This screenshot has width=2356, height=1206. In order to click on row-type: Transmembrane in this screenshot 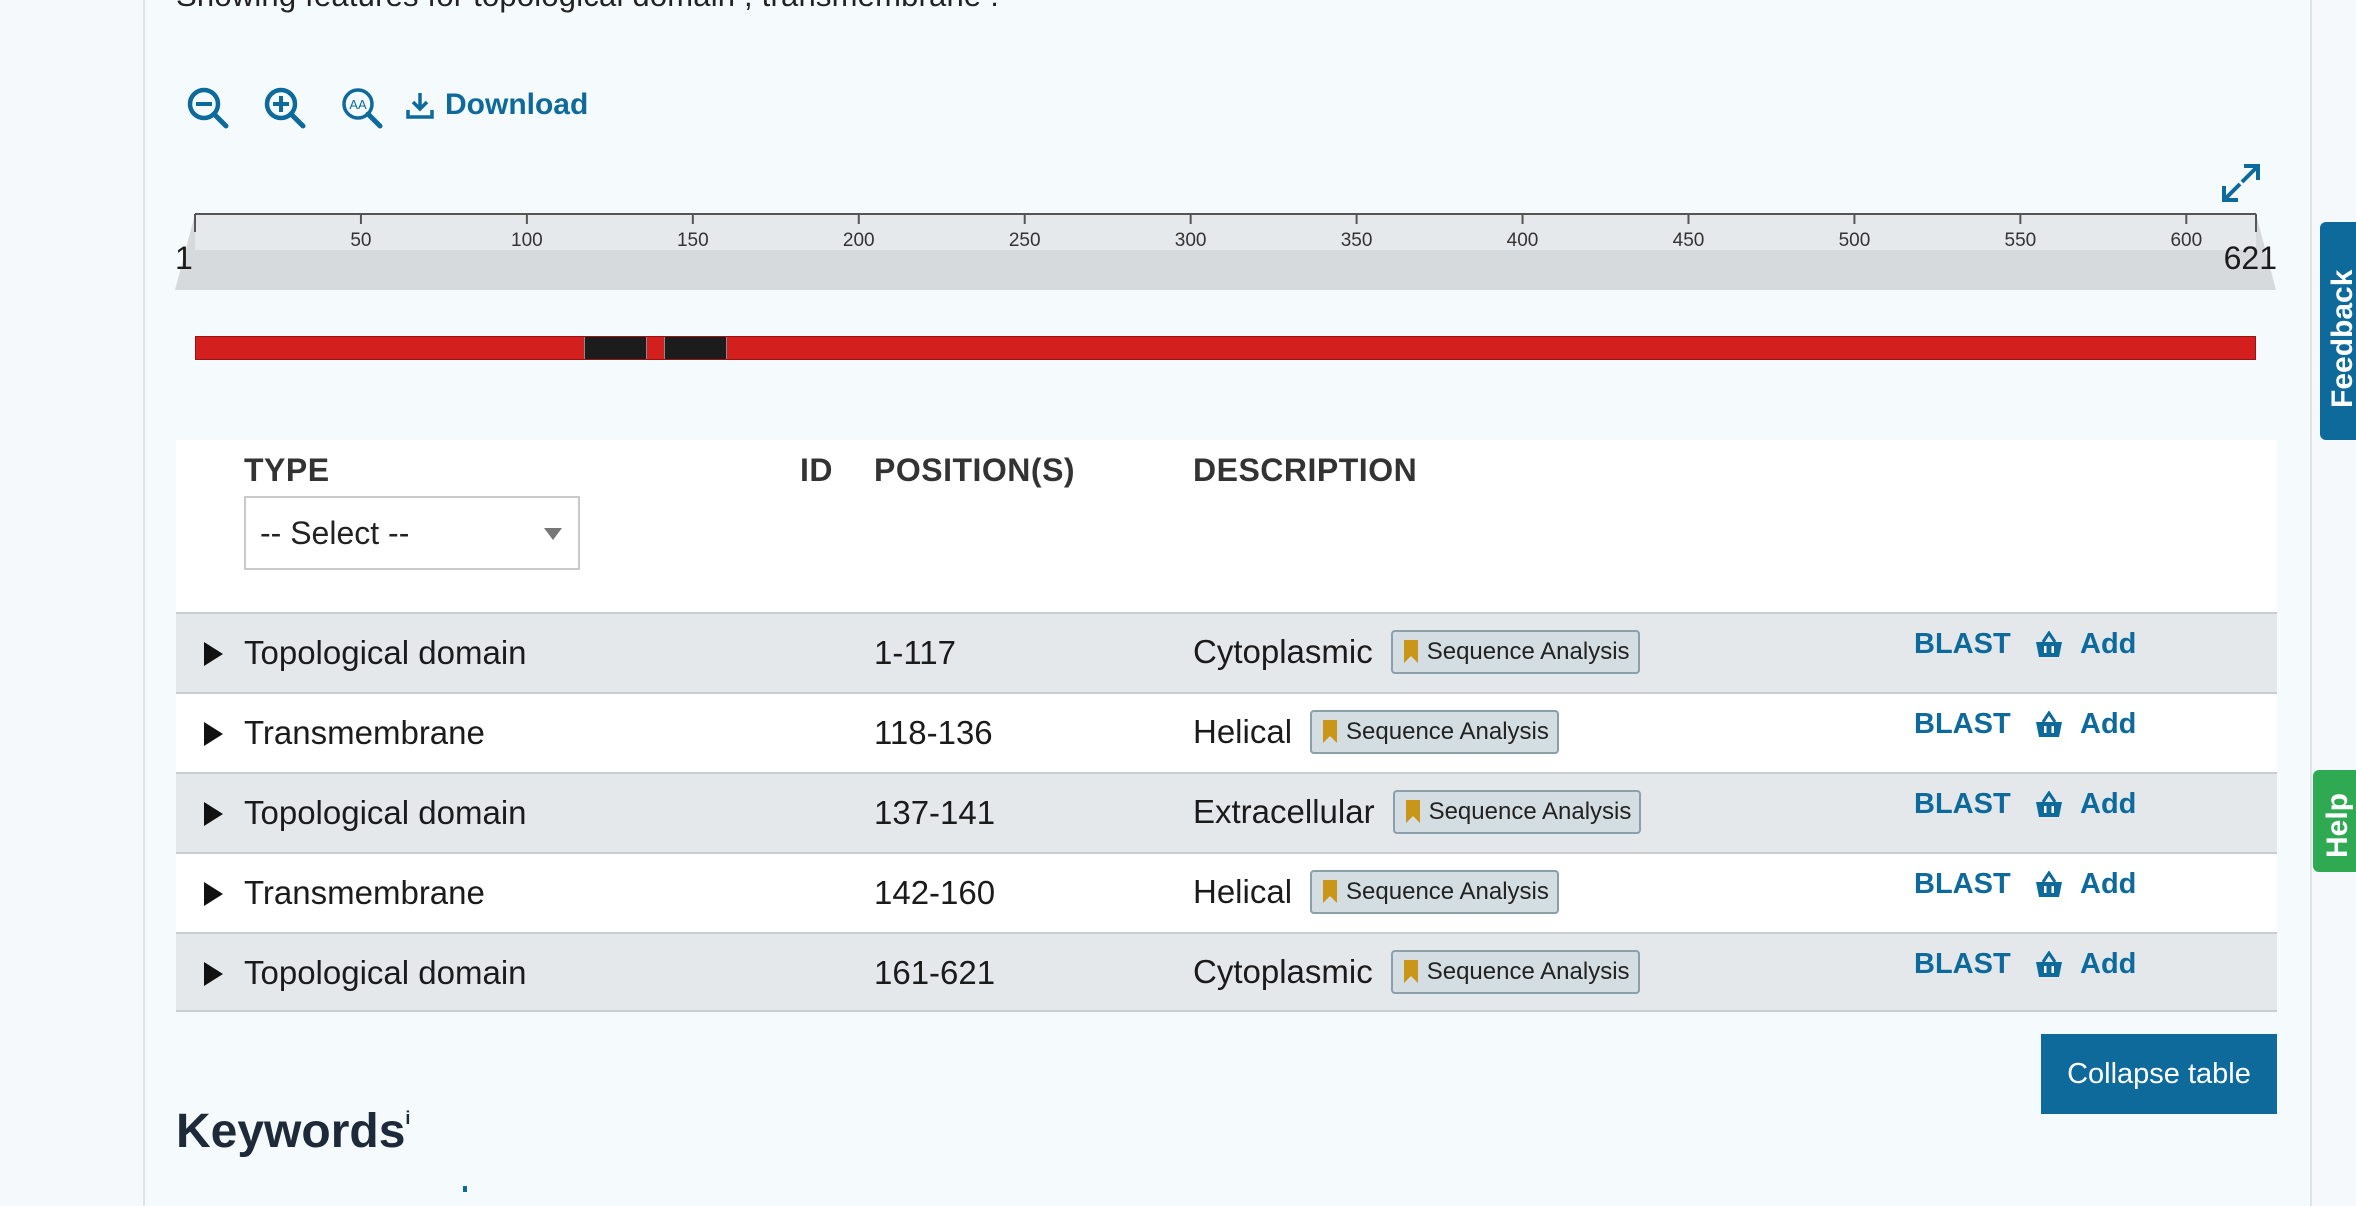, I will do `click(364, 732)`.